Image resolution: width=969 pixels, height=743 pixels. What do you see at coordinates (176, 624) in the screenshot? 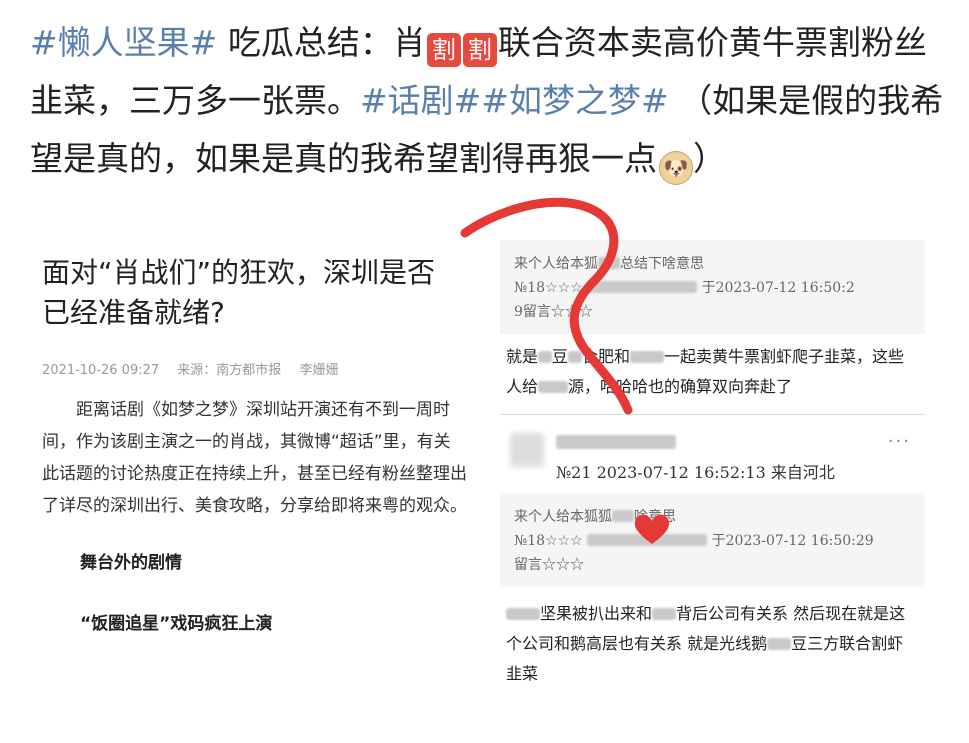
I see `article-heading: “饭圈追星”戏码疯狂上演` at bounding box center [176, 624].